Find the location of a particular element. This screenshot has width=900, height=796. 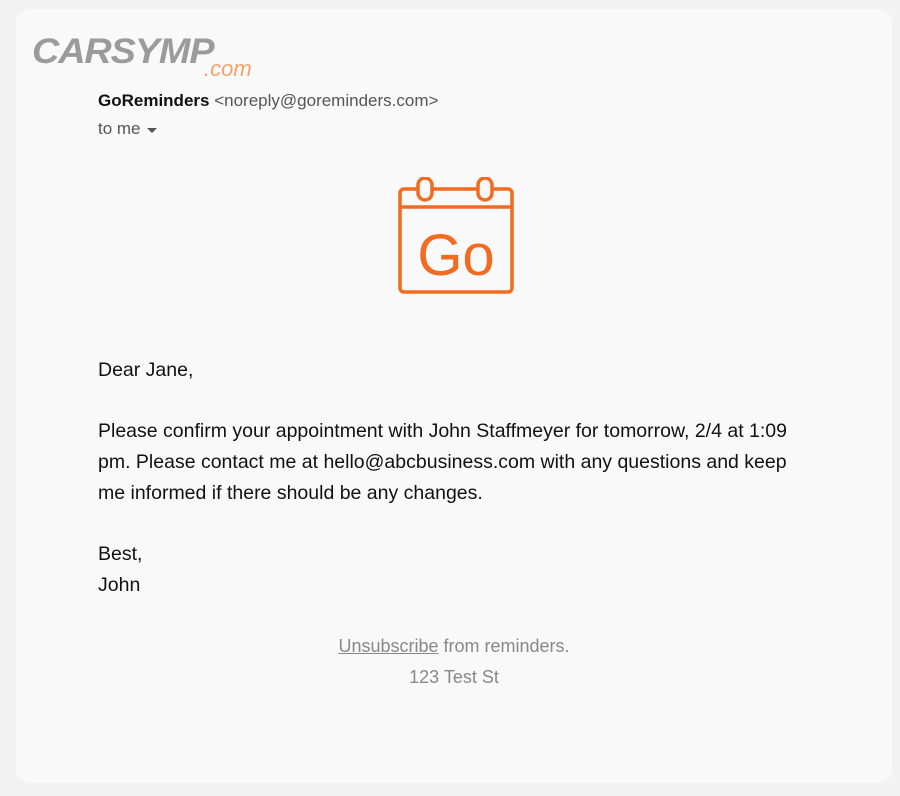

recipient-label: to me is located at coordinates (119, 128).